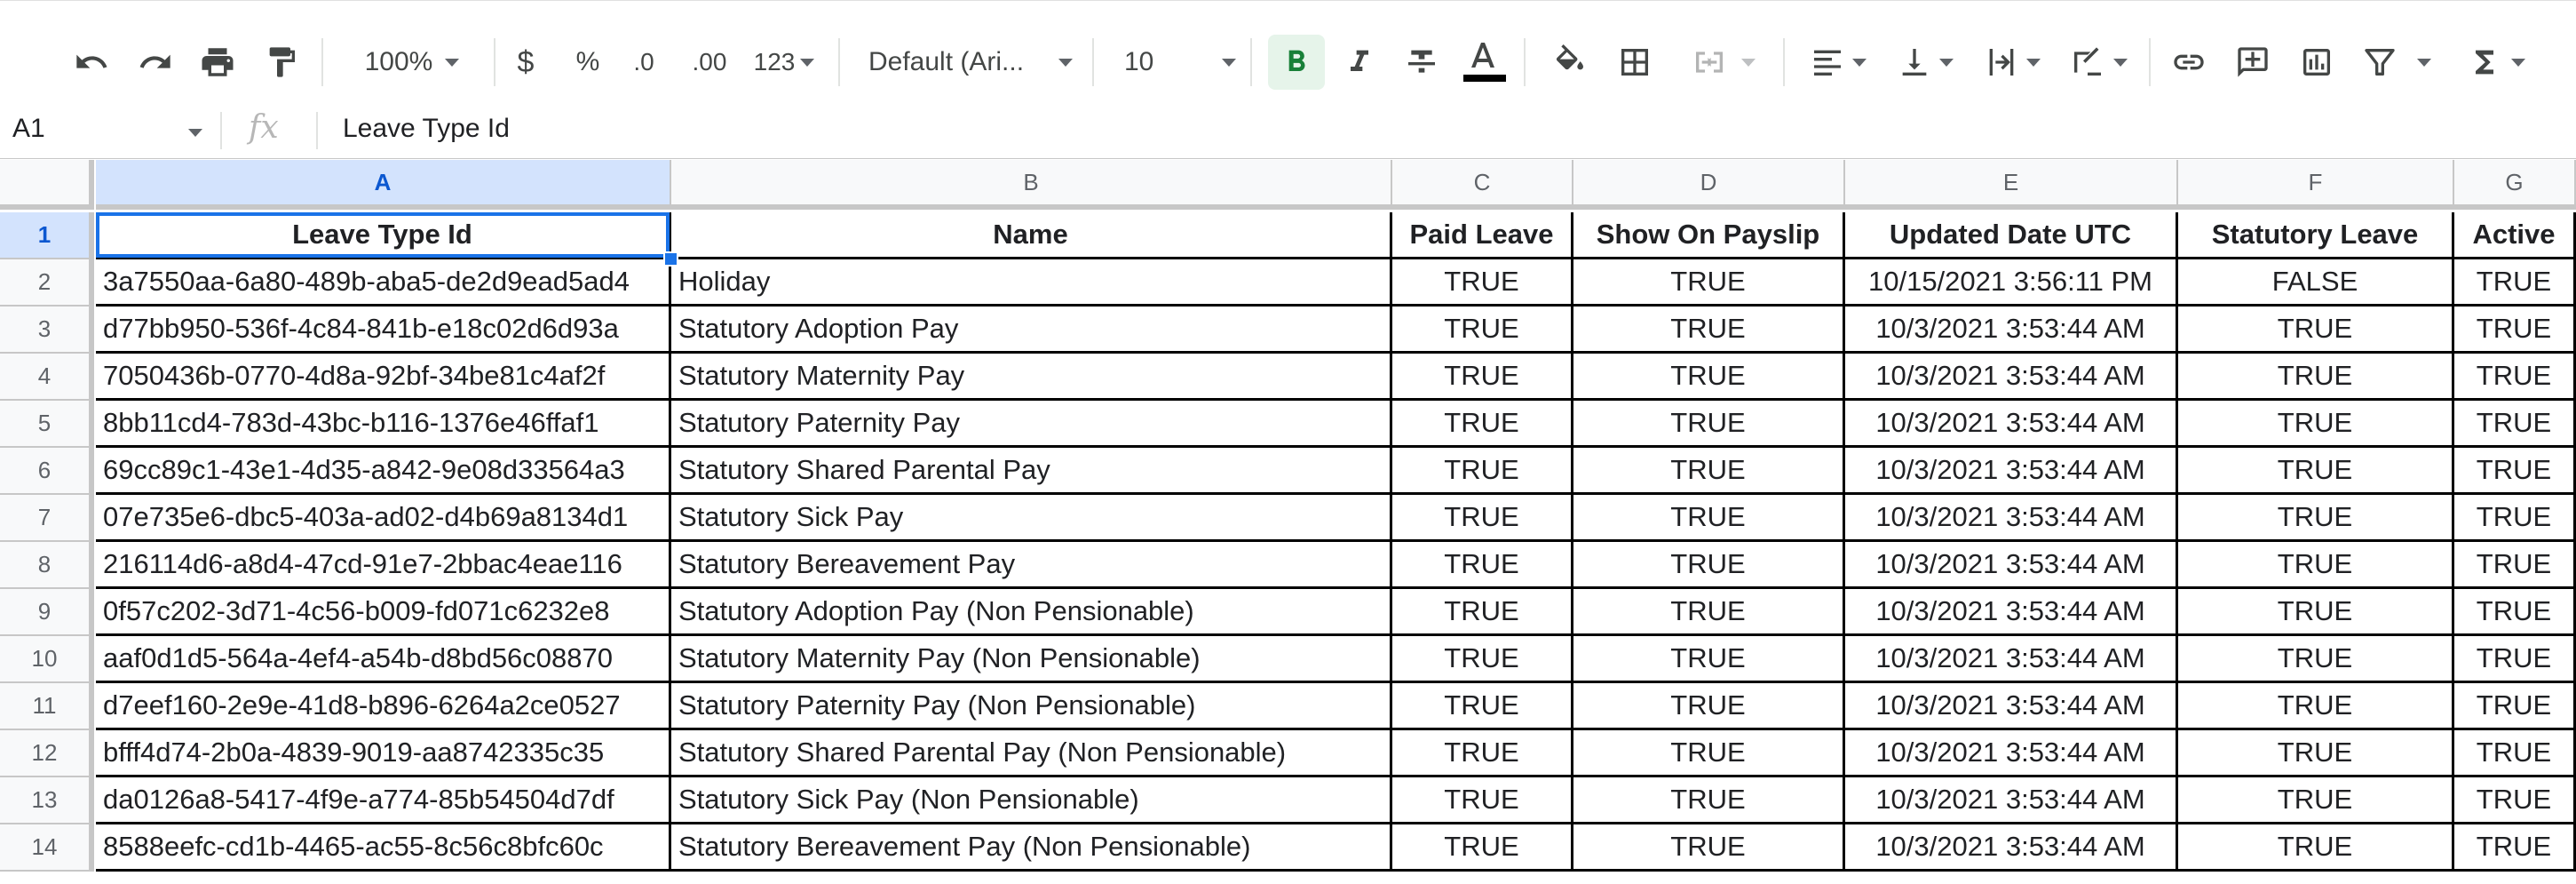  Describe the element at coordinates (384, 801) in the screenshot. I see `table-cell-id: da0126a8-5417-4f9e-a774-85b54504d7df` at that location.